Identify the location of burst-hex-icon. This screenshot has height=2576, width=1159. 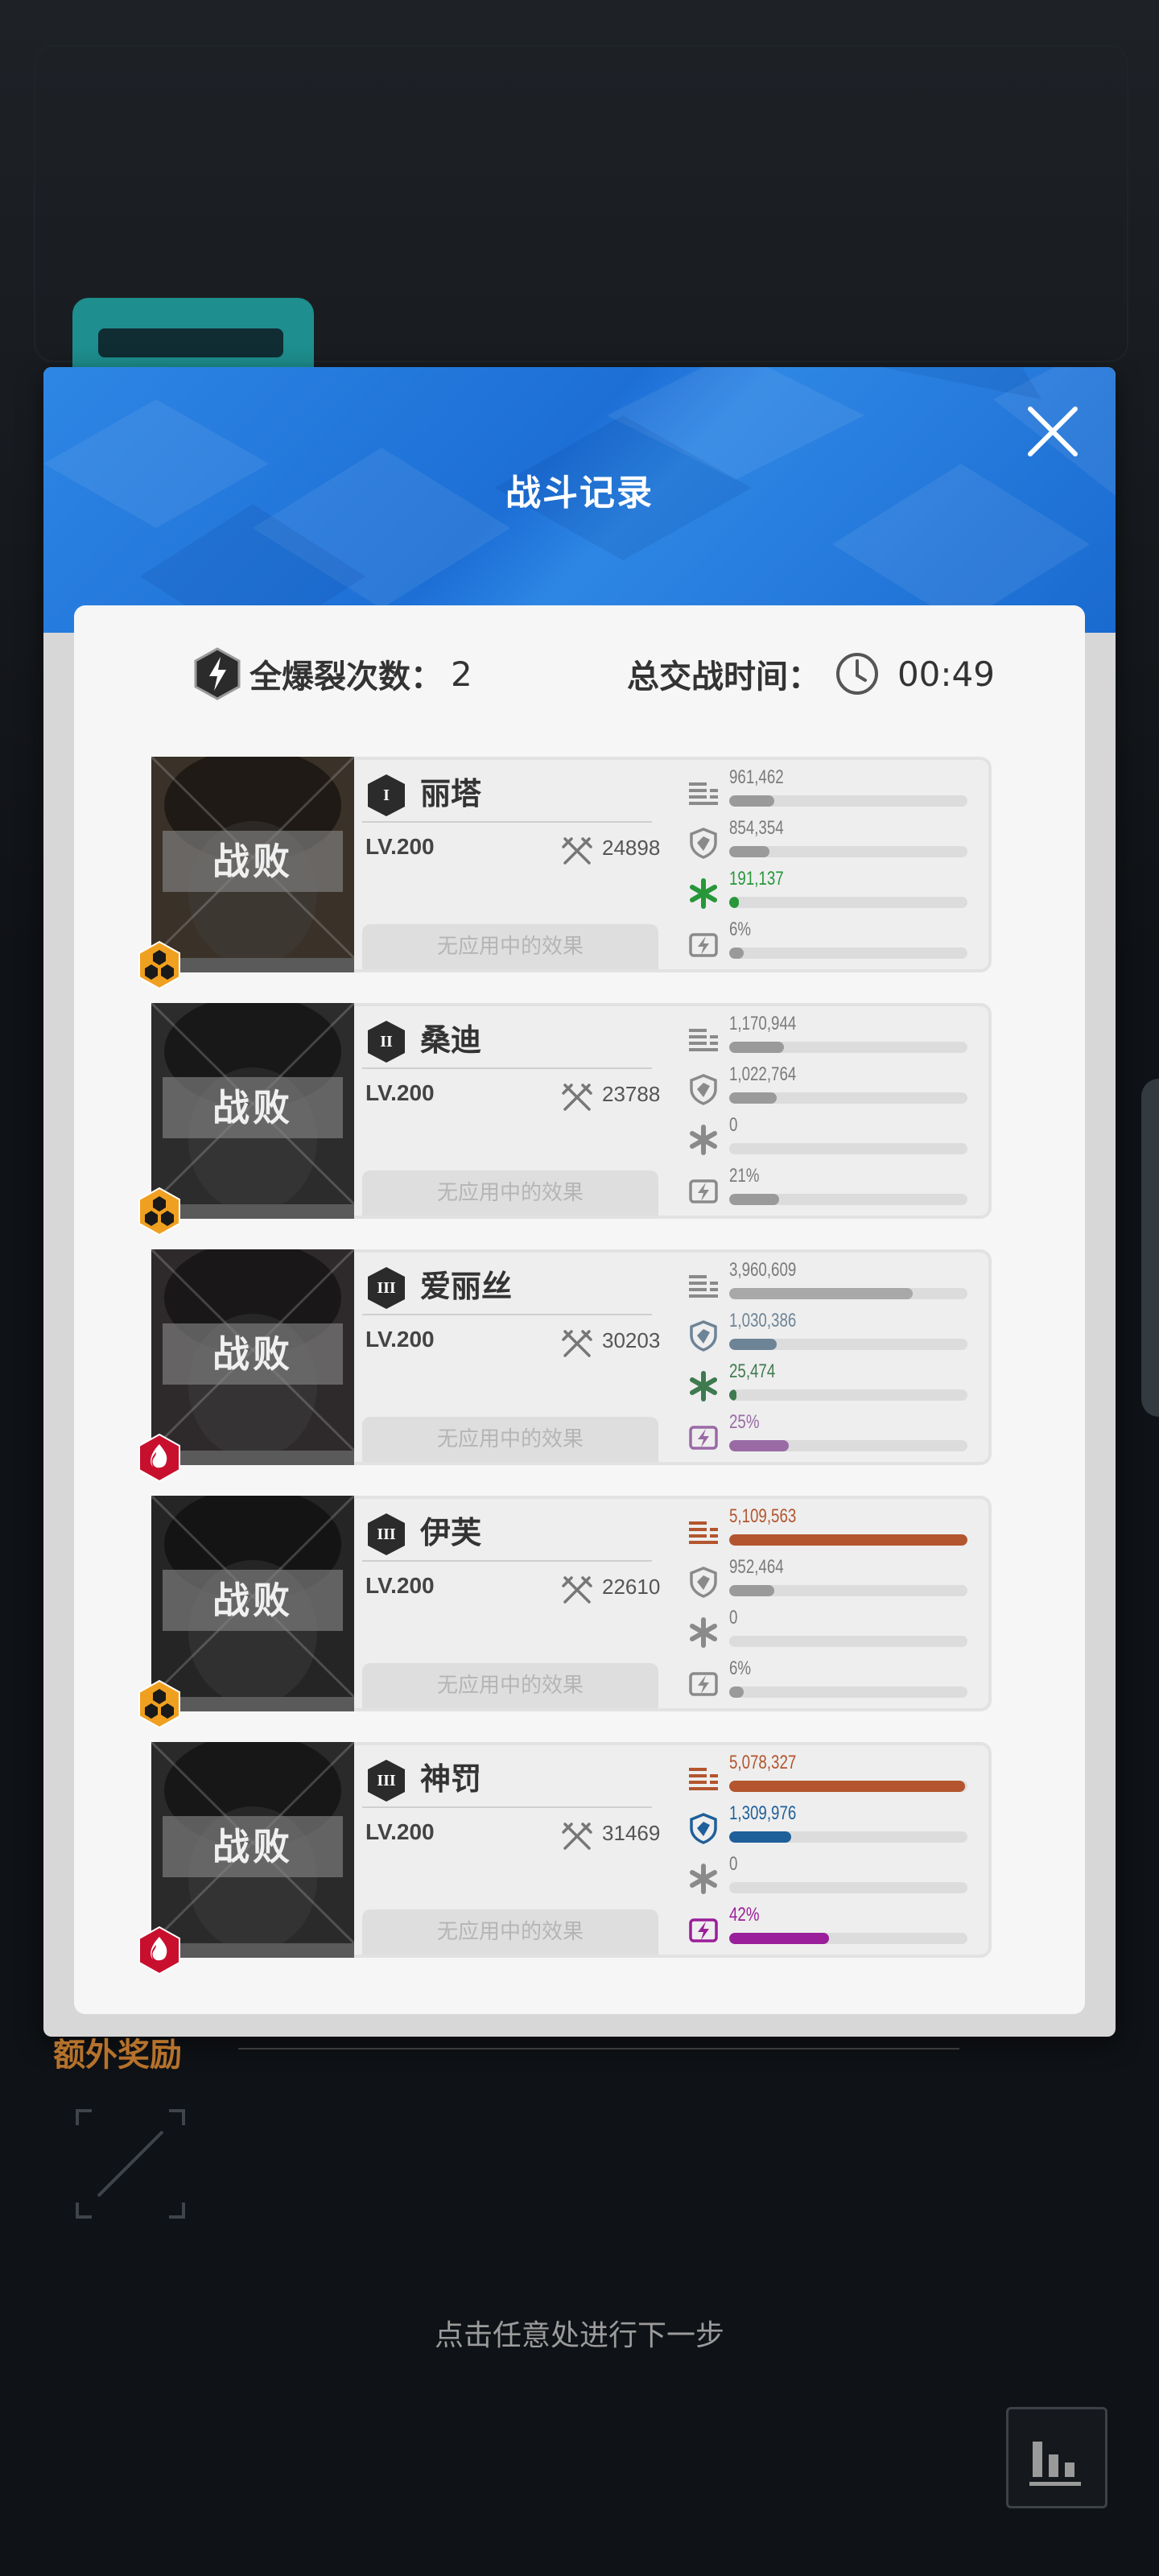
(217, 673).